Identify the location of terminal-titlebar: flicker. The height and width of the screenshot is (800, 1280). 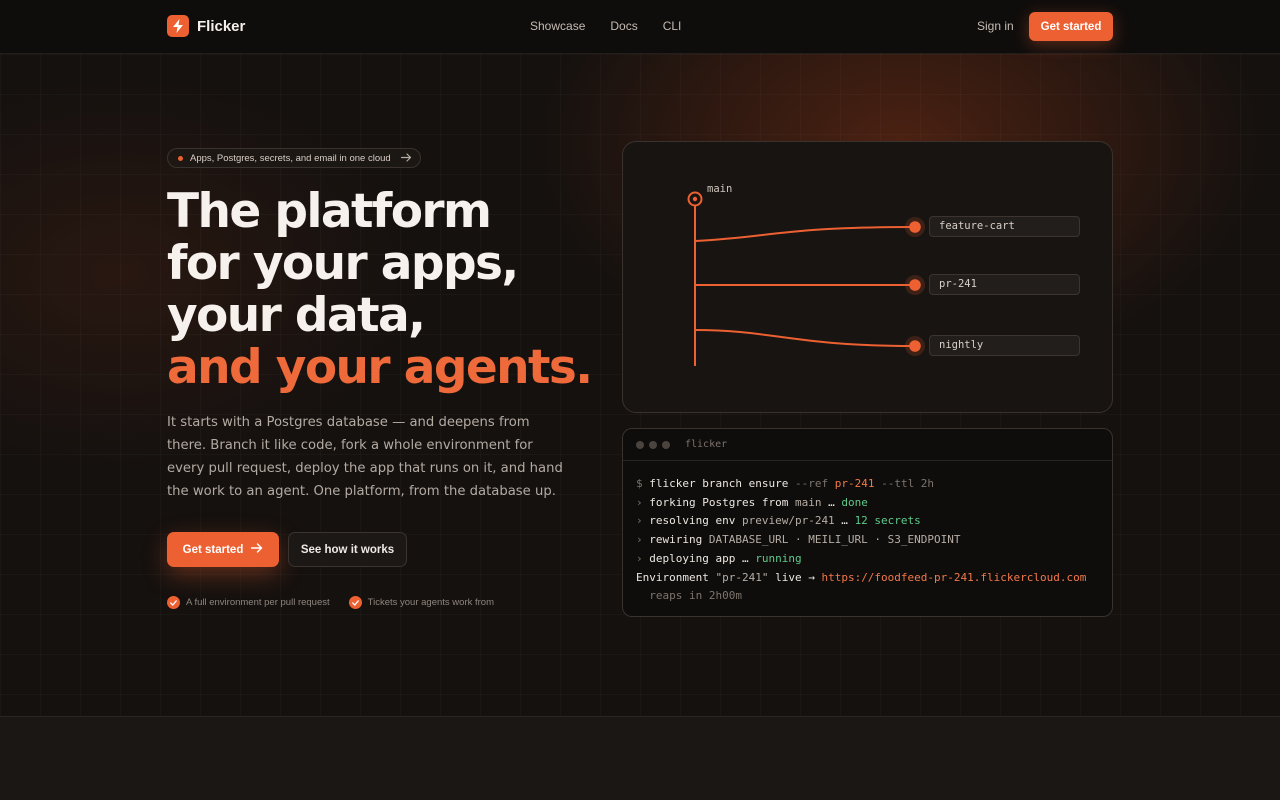
(867, 445).